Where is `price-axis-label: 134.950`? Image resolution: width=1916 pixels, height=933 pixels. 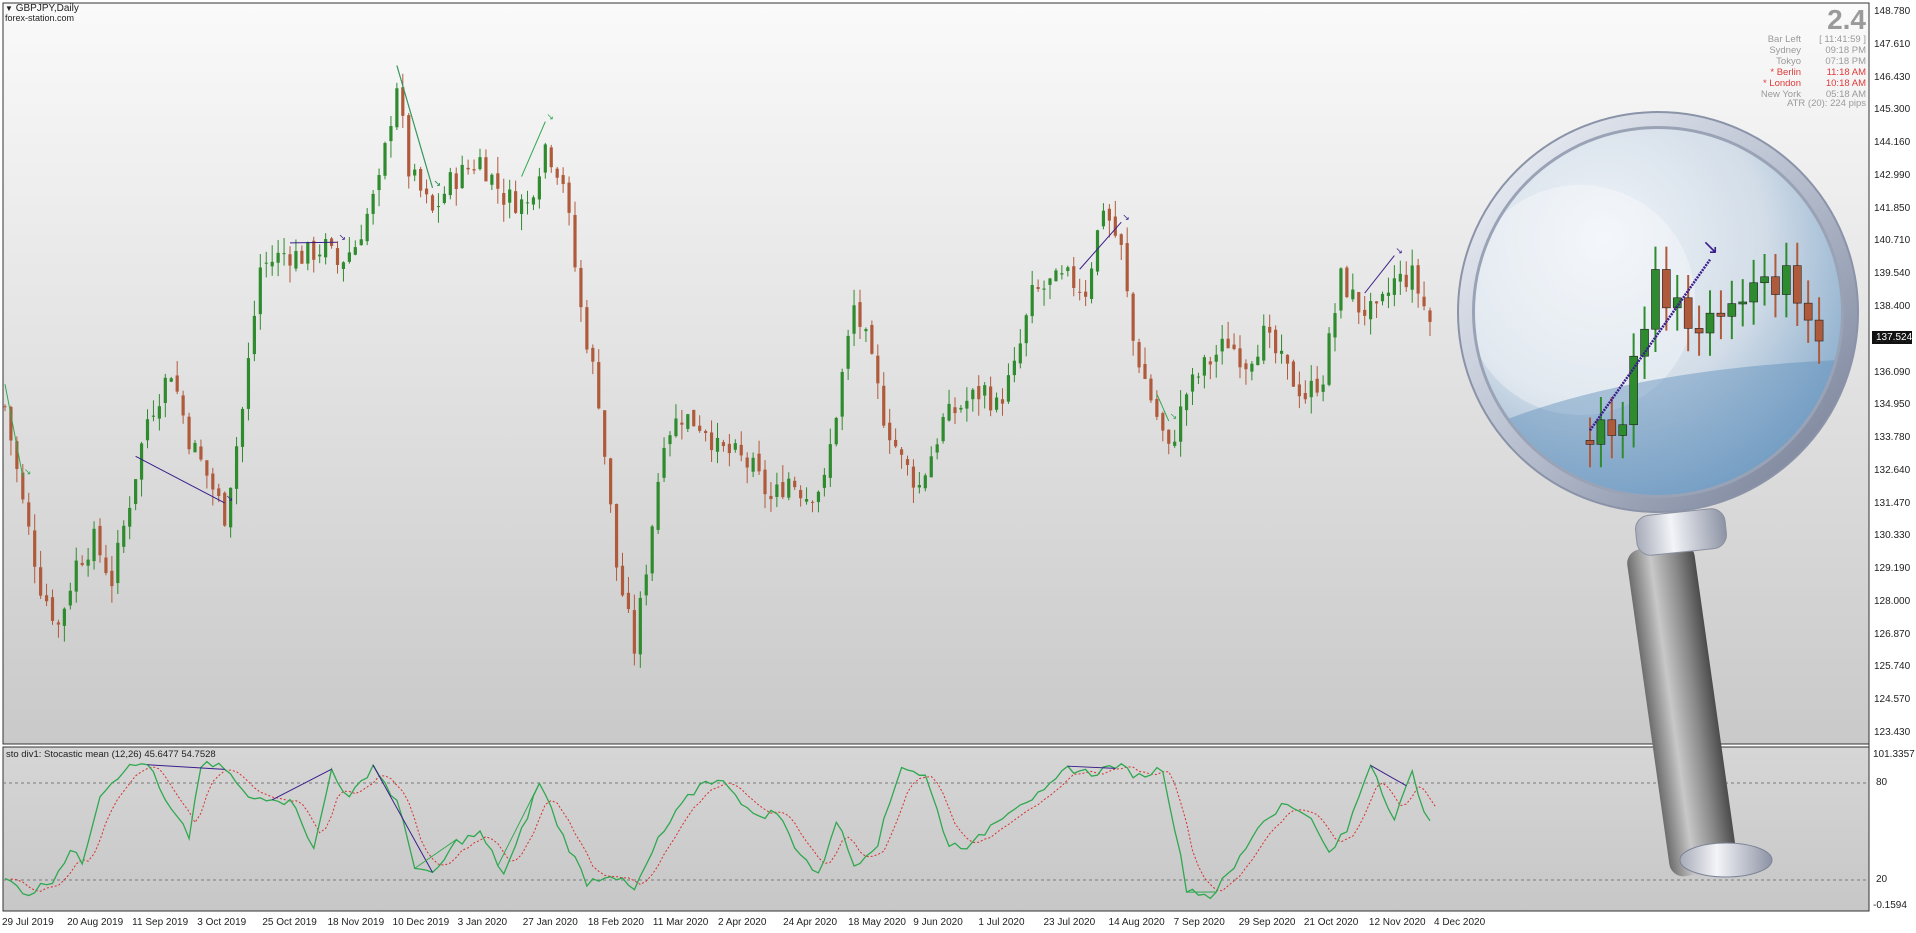
price-axis-label: 134.950 is located at coordinates (1892, 405).